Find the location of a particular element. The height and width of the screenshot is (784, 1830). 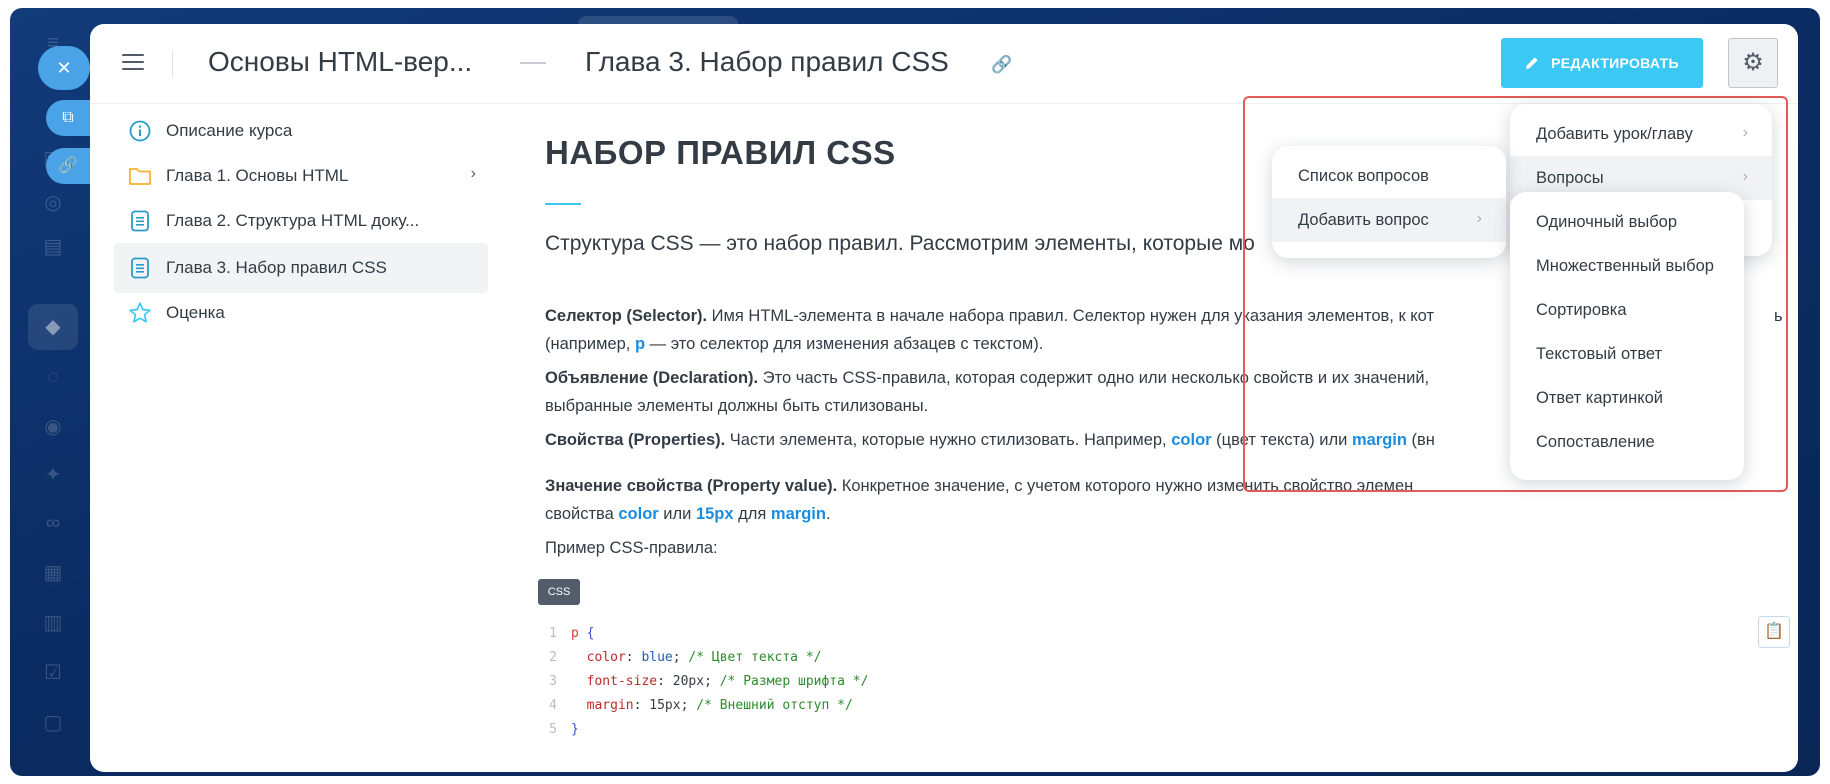

open-new-window-button: ⧉ is located at coordinates (68, 118).